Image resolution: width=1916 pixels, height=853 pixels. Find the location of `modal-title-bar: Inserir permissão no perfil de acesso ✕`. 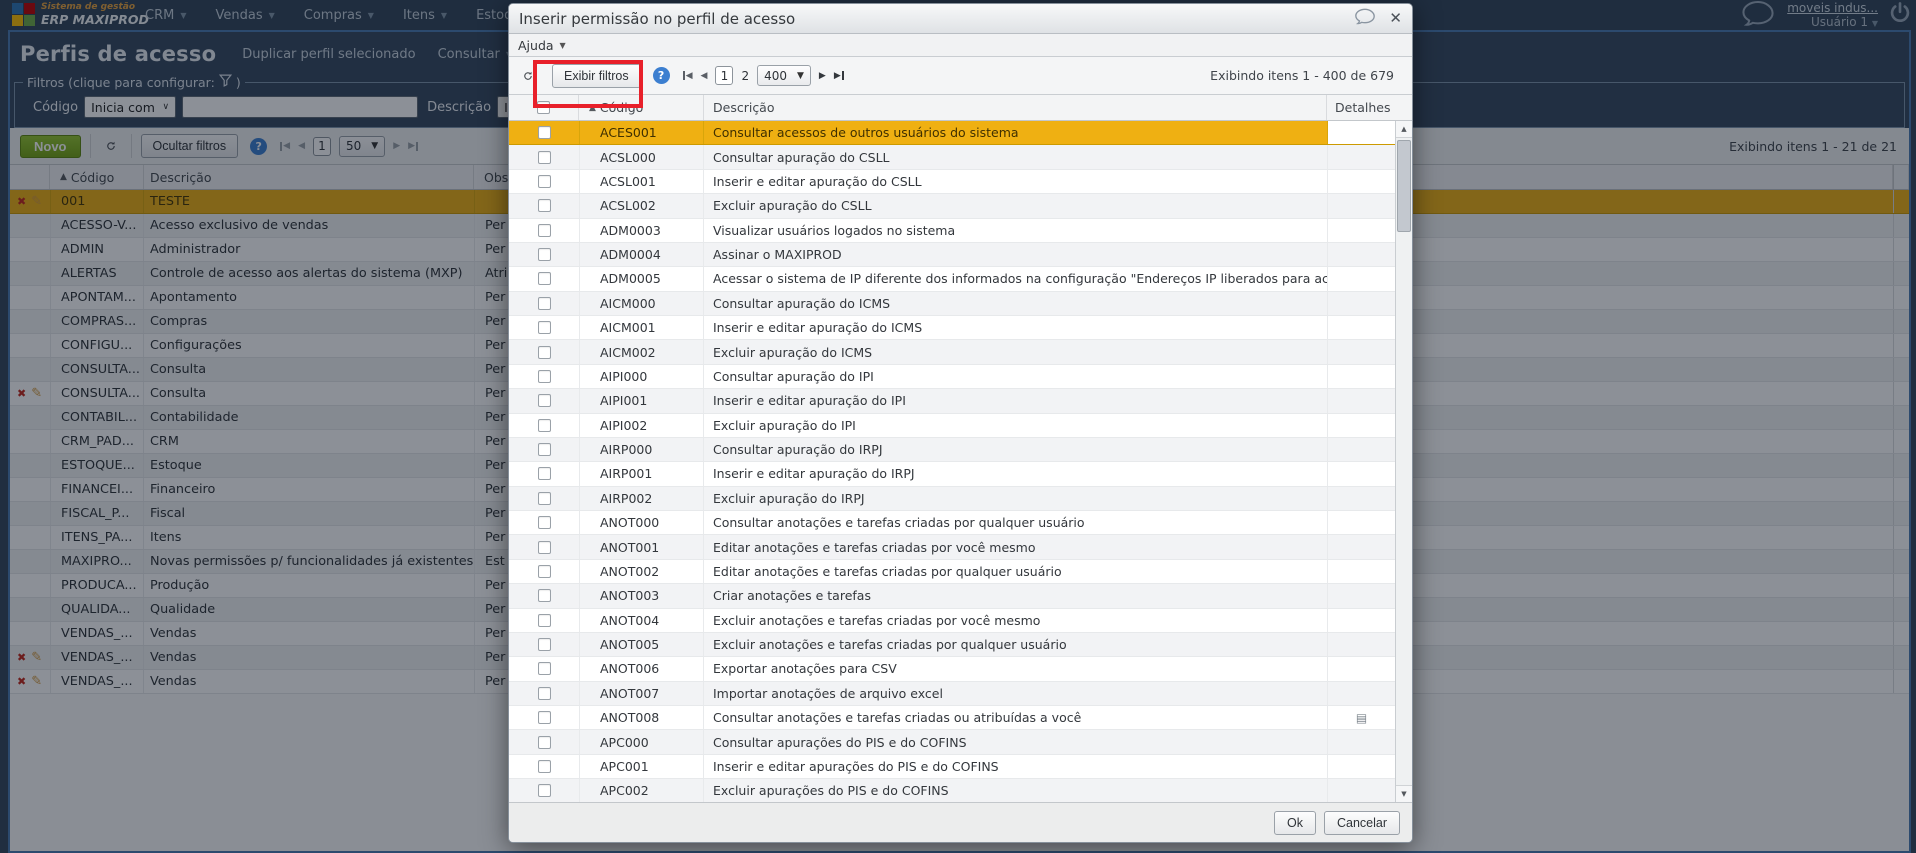

modal-title-bar: Inserir permissão no perfil de acesso ✕ is located at coordinates (960, 19).